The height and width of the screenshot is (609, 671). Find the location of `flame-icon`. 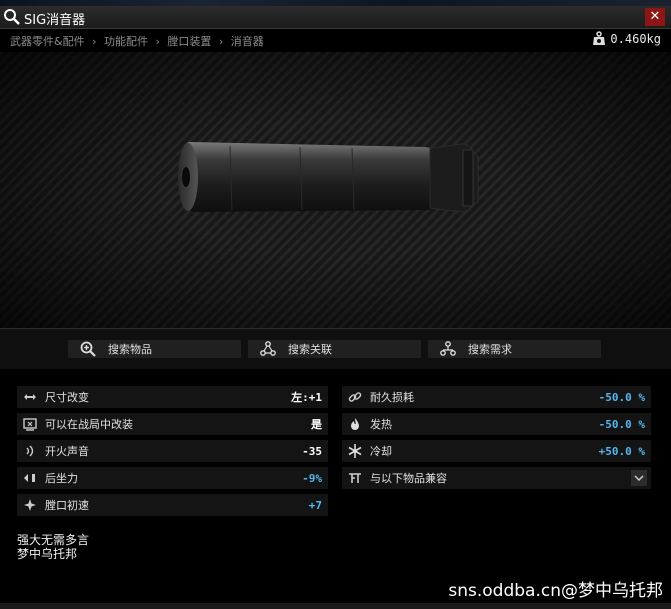

flame-icon is located at coordinates (355, 424).